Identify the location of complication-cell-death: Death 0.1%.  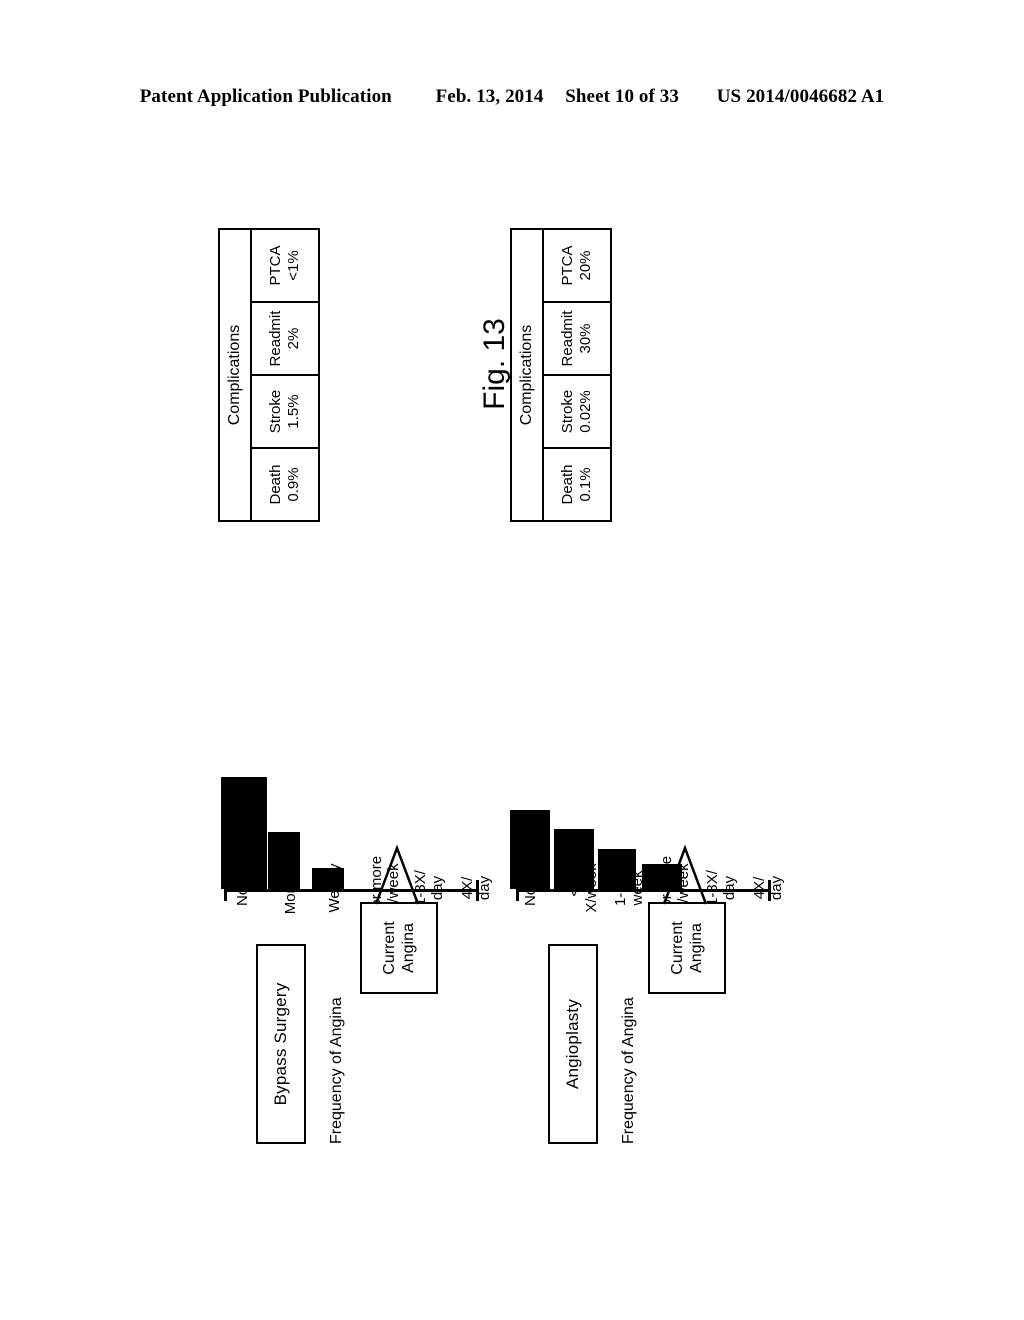
(577, 483).